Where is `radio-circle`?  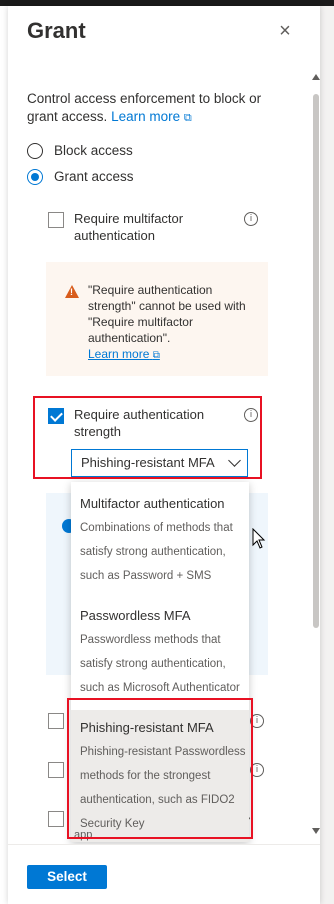
radio-circle is located at coordinates (35, 151).